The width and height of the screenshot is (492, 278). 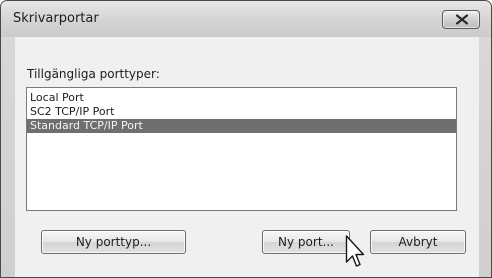 I want to click on cancel-button: Avbryt, so click(x=418, y=242).